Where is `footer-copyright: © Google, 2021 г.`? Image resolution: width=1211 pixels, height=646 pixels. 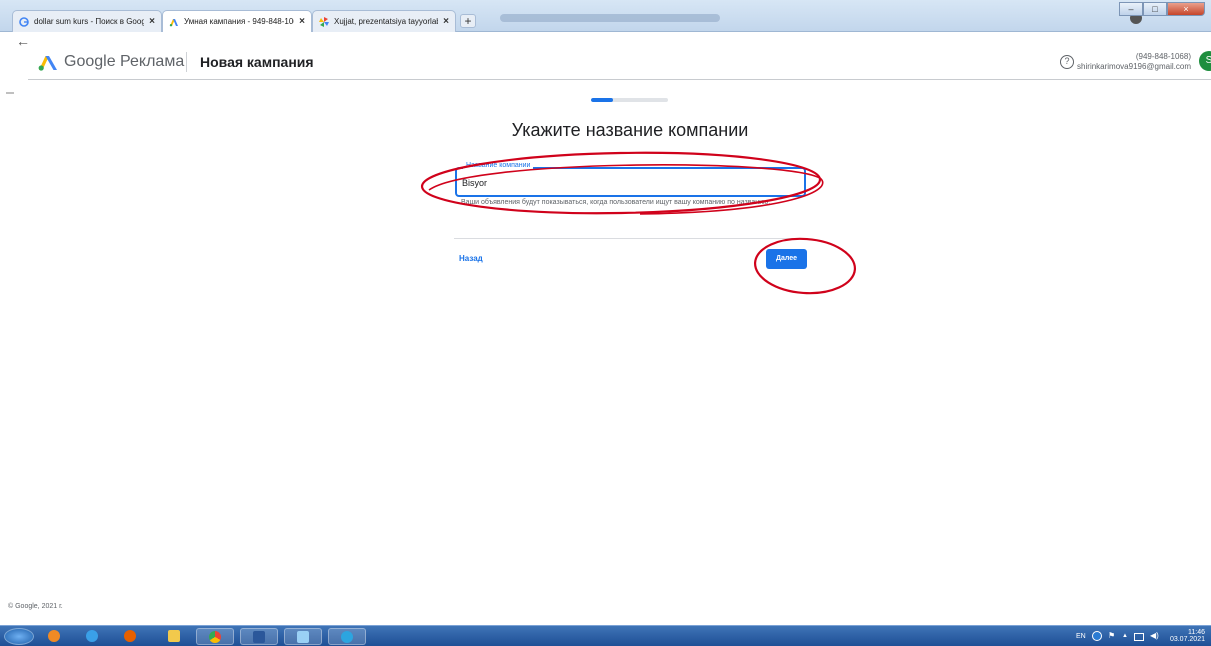 footer-copyright: © Google, 2021 г. is located at coordinates (35, 606).